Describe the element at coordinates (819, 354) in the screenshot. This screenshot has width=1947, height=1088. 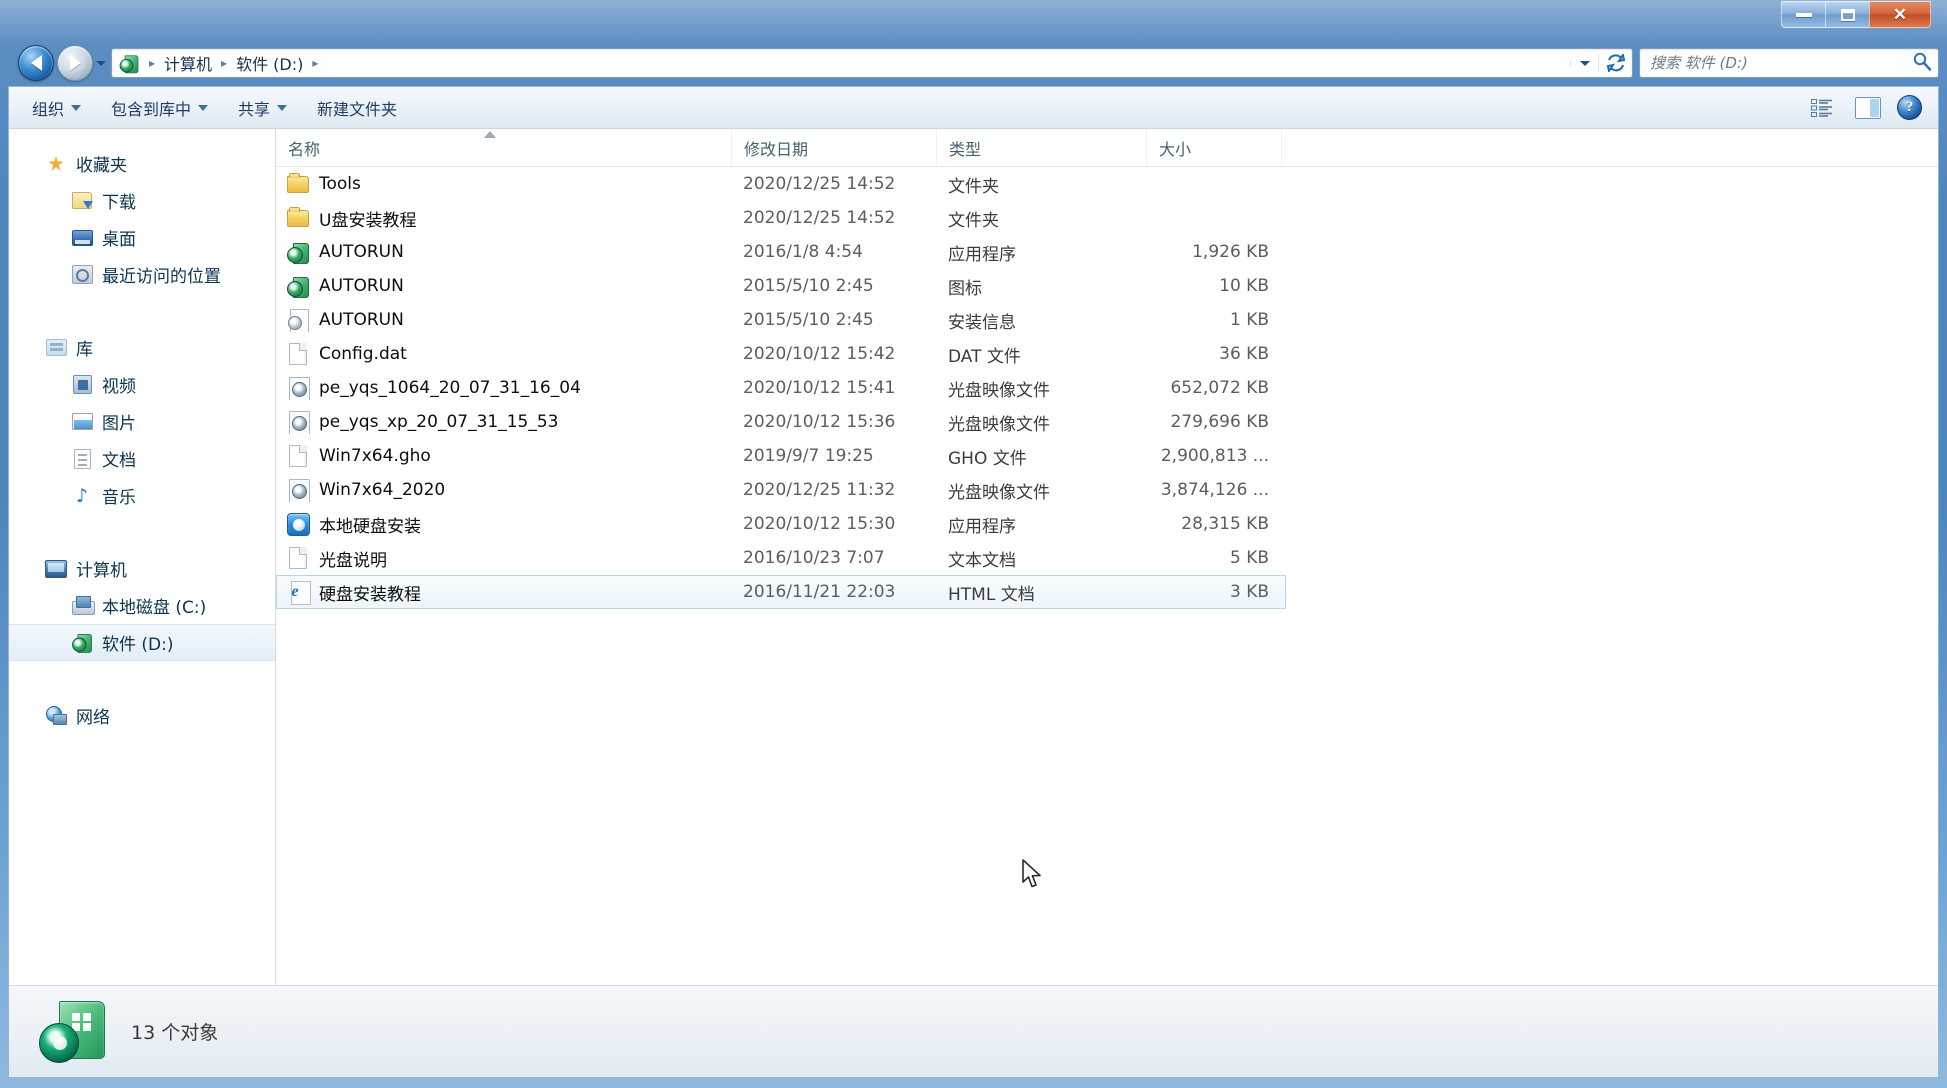
I see `file-date-cell: 2020/10/12 15:42` at that location.